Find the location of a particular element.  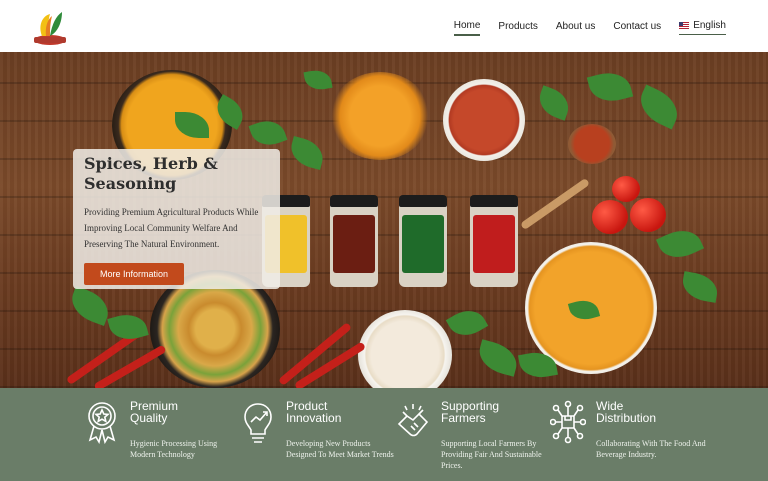

wooden-spoon-image is located at coordinates (555, 204).